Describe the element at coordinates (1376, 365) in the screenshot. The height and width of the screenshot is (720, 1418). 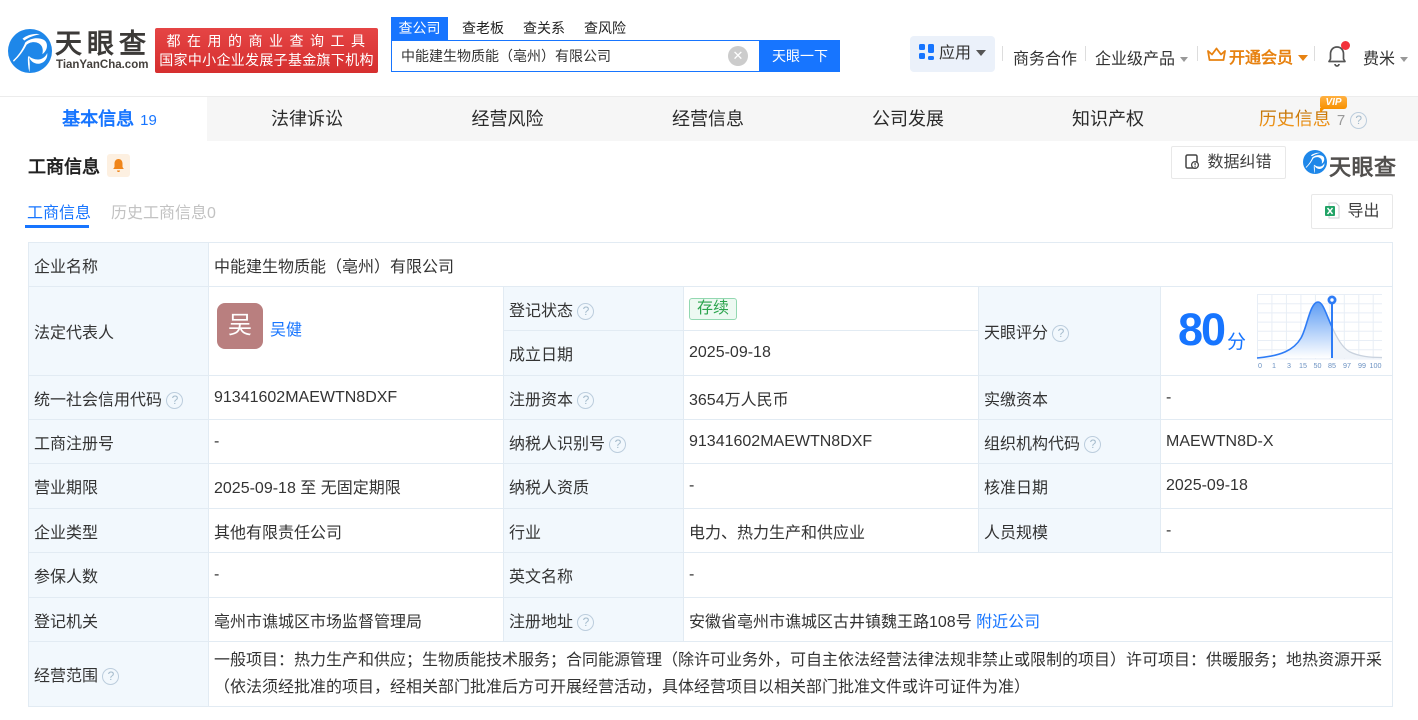
I see `svg-text: 100` at that location.